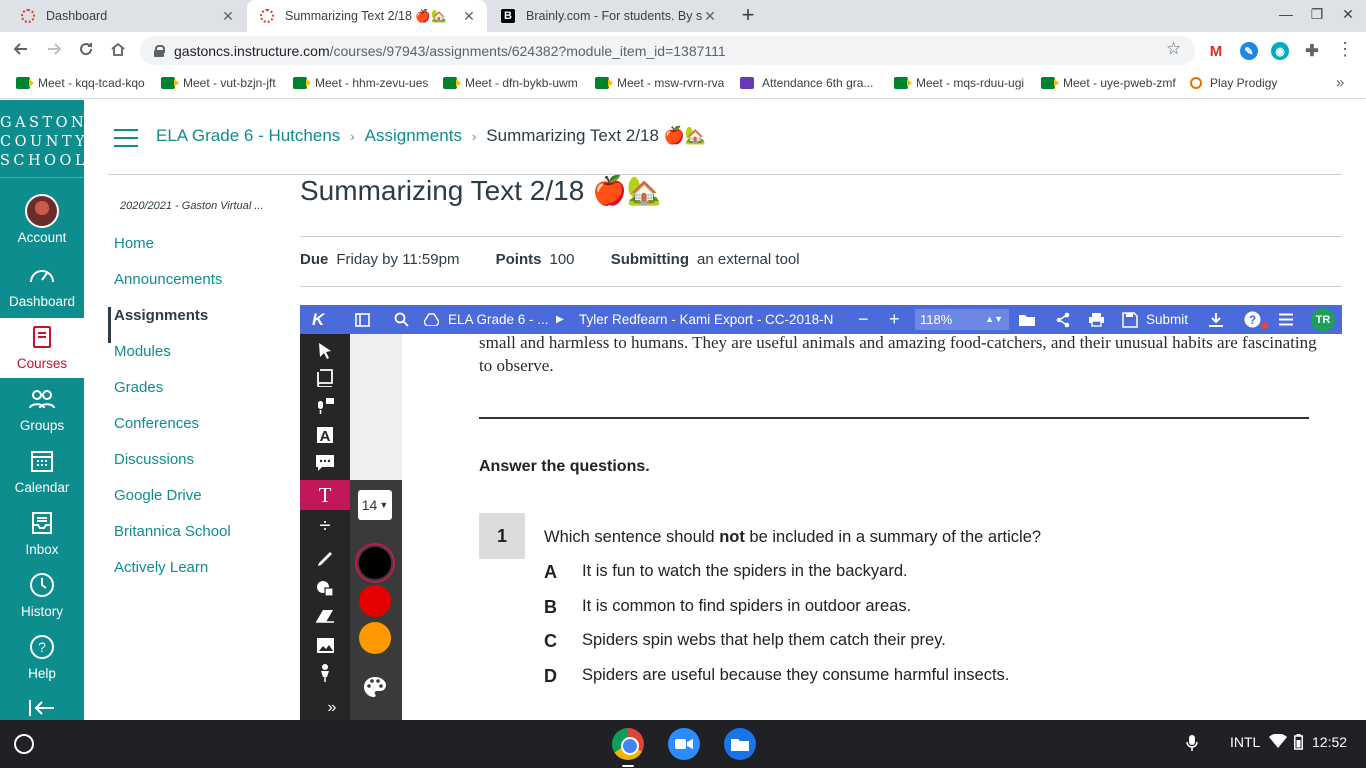 Image resolution: width=1366 pixels, height=768 pixels. What do you see at coordinates (169, 289) in the screenshot?
I see `course-nav-announcements: Announcements` at bounding box center [169, 289].